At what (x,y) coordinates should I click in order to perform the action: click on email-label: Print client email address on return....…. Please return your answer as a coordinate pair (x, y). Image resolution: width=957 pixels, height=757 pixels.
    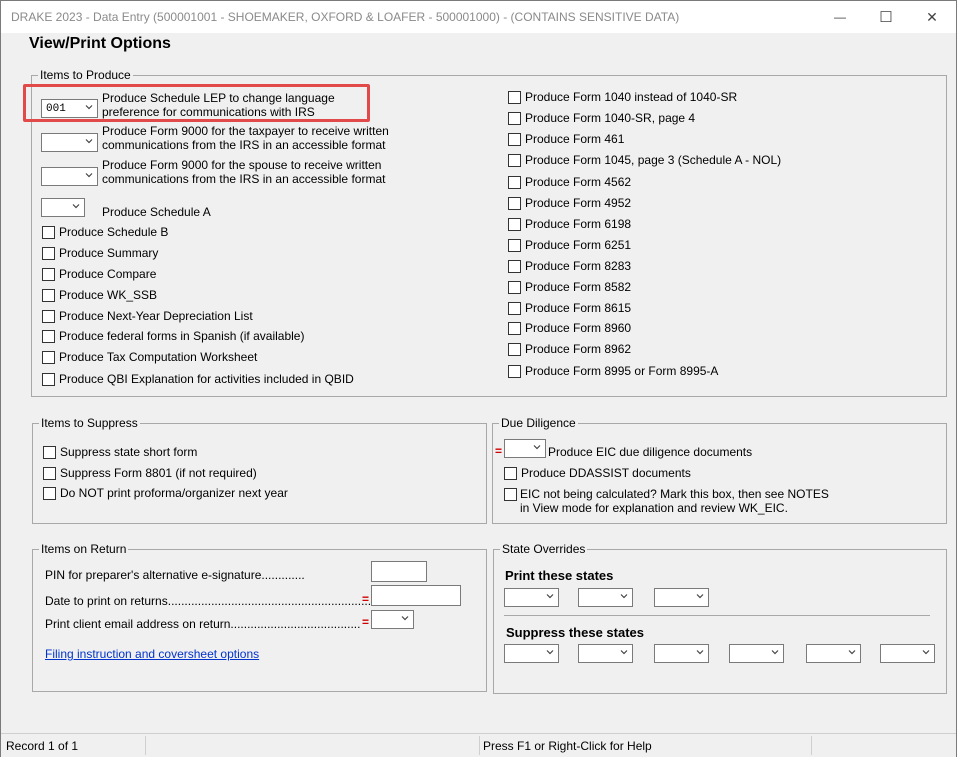
    Looking at the image, I should click on (203, 624).